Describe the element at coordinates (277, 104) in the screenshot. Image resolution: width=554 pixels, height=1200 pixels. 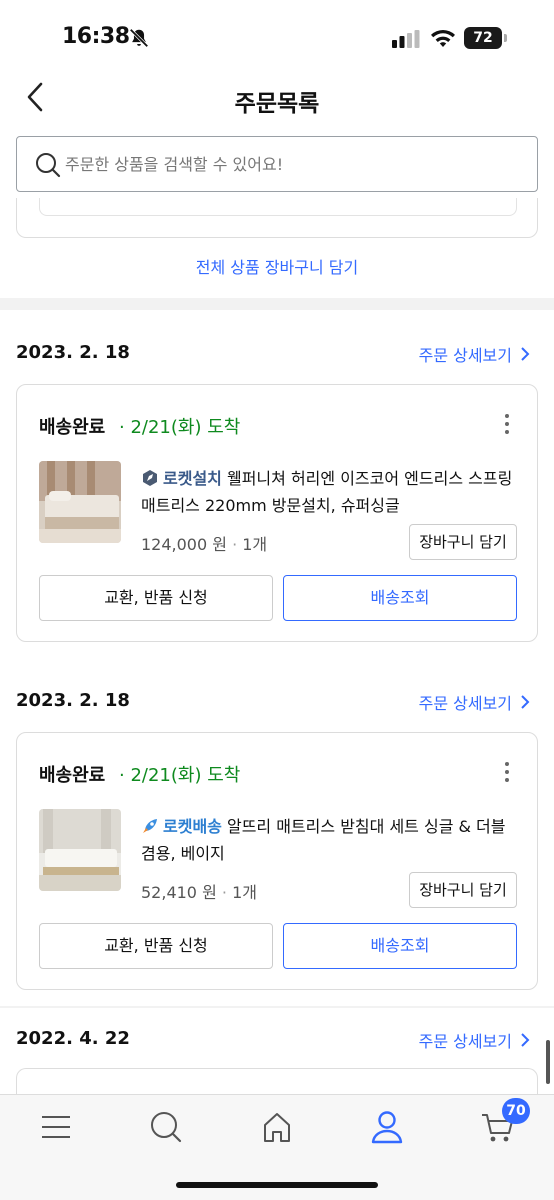
I see `page-title: 주문목록` at that location.